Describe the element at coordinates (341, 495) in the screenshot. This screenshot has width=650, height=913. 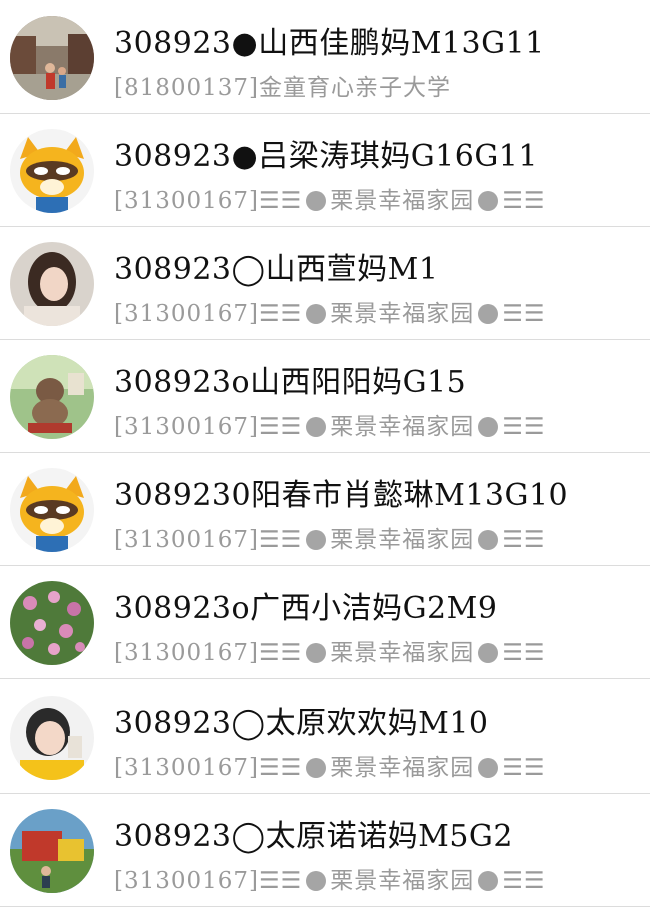
I see `contact-name: 3089230阳春市肖懿琳M13G10` at that location.